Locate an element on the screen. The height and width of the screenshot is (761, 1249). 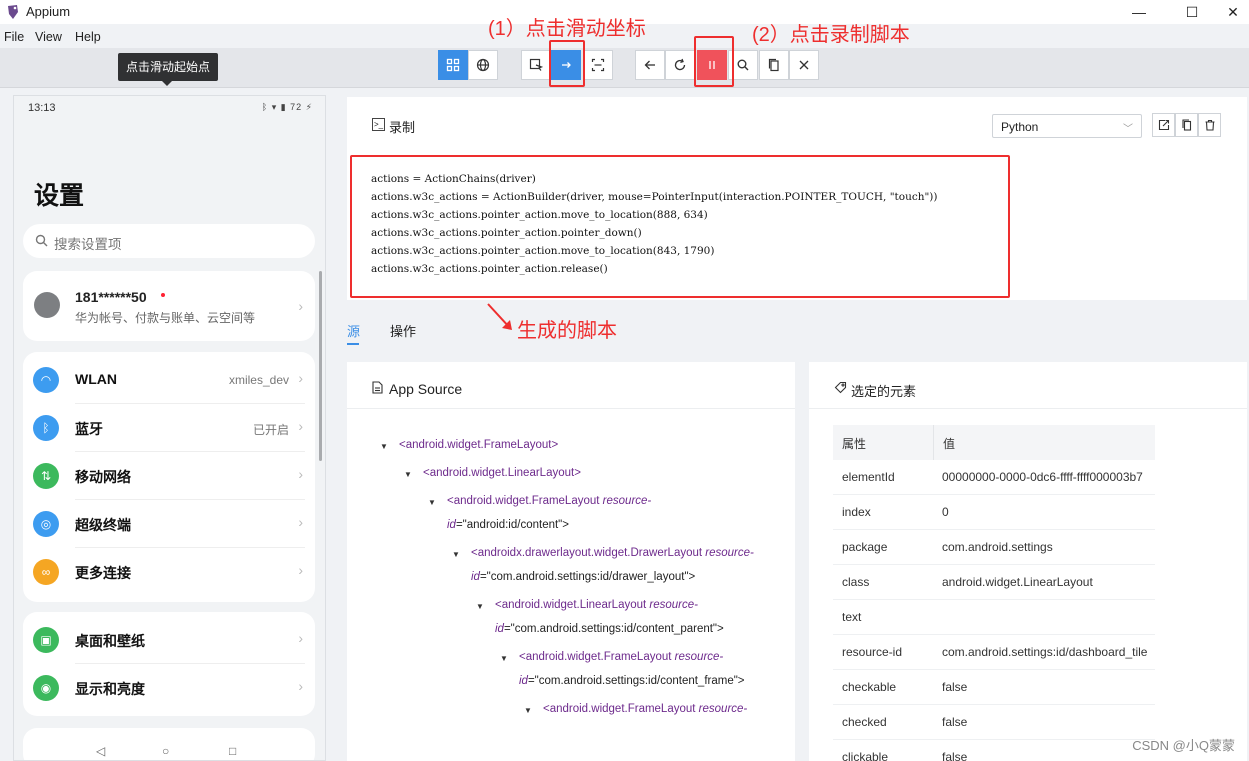
search-icon is located at coordinates (743, 65).